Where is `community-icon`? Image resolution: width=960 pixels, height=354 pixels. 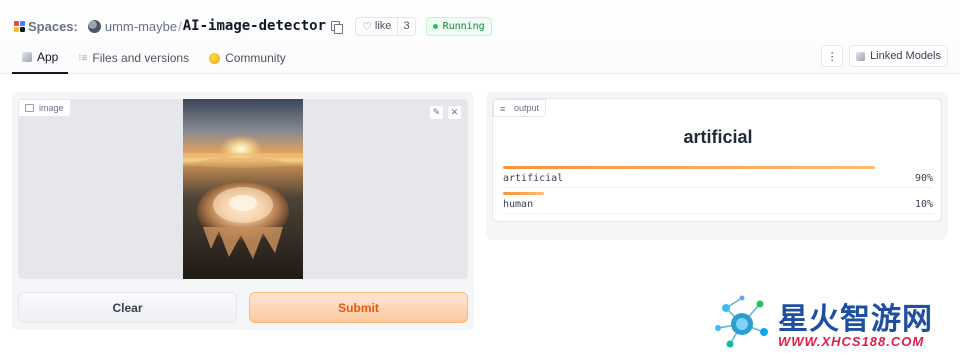 community-icon is located at coordinates (215, 58).